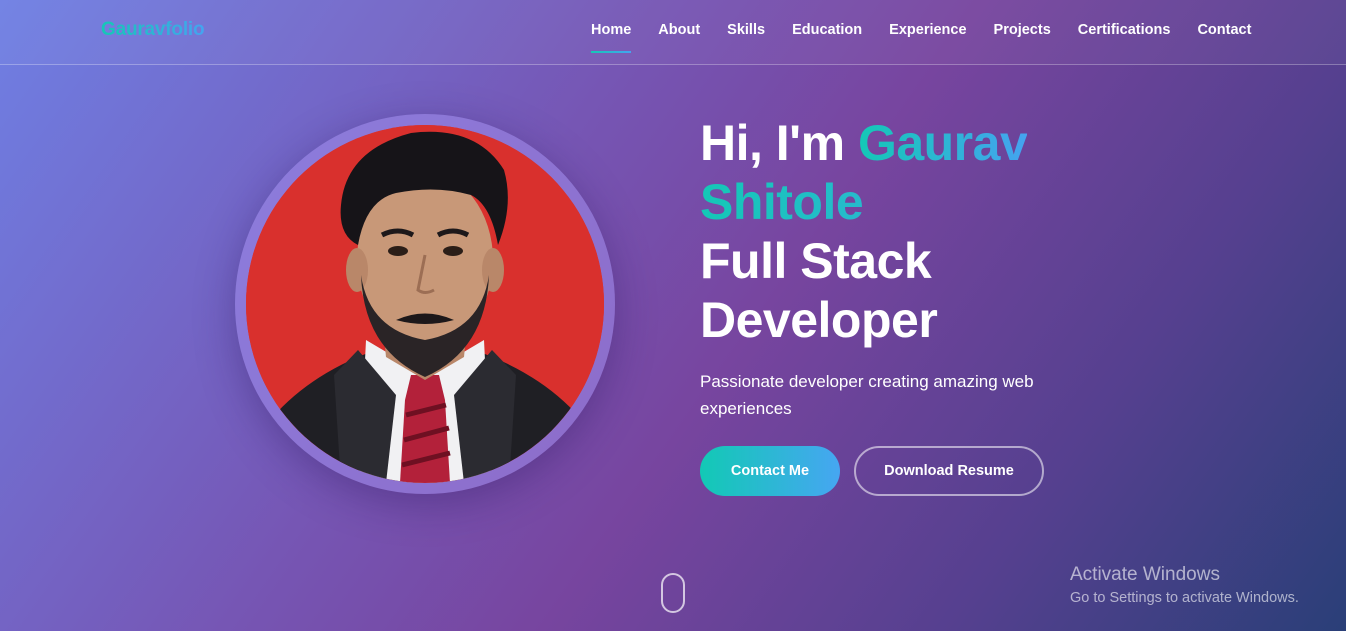 The image size is (1346, 631). What do you see at coordinates (949, 471) in the screenshot?
I see `download-resume-button: Download Resume` at bounding box center [949, 471].